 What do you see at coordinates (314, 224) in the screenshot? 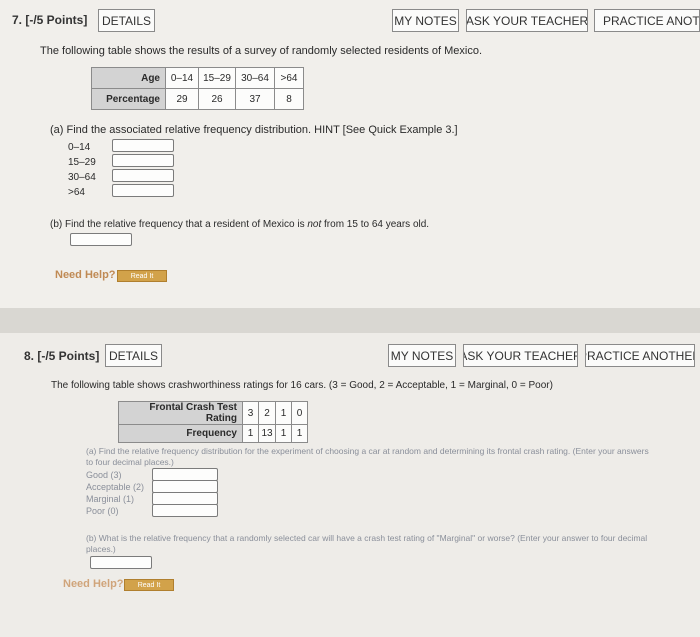
I see `part-b-emphasis: not` at bounding box center [314, 224].